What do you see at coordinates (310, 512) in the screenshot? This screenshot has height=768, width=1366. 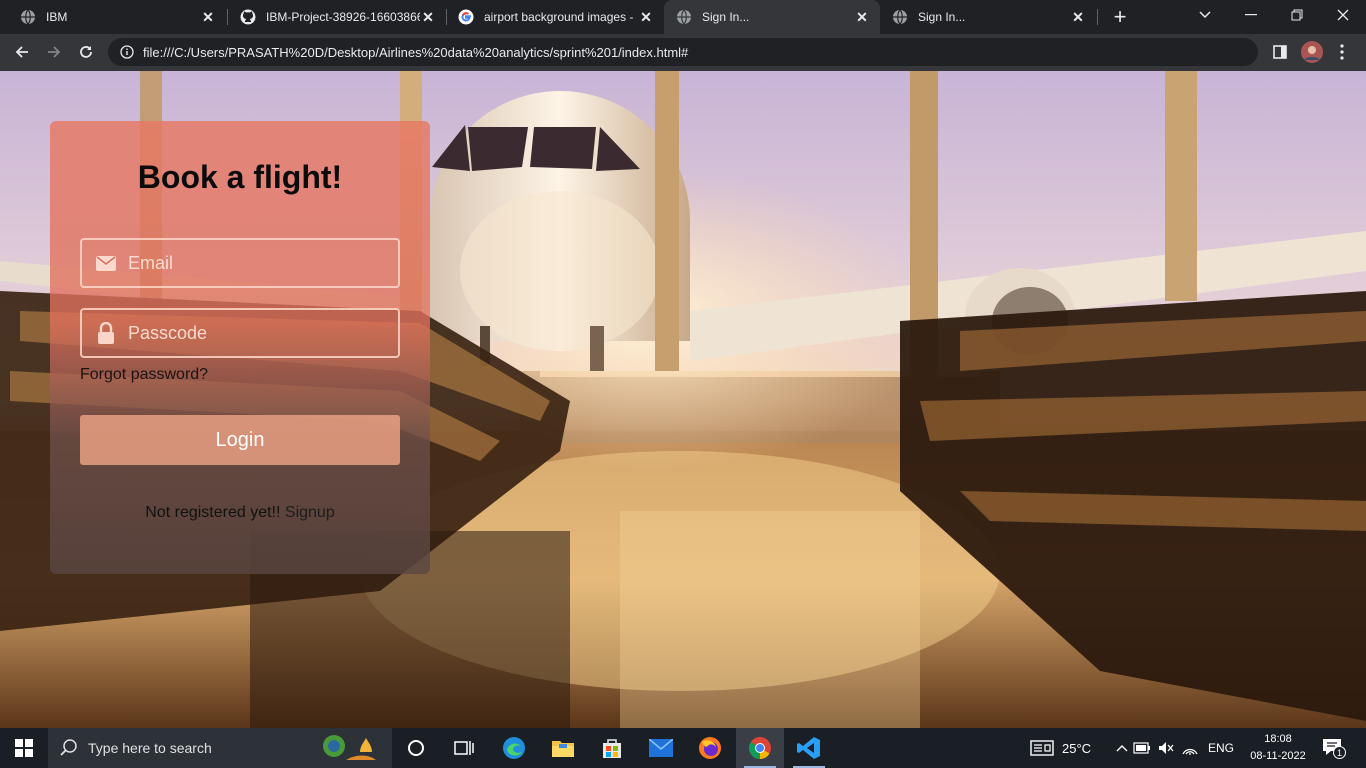 I see `signup-link: Signup` at bounding box center [310, 512].